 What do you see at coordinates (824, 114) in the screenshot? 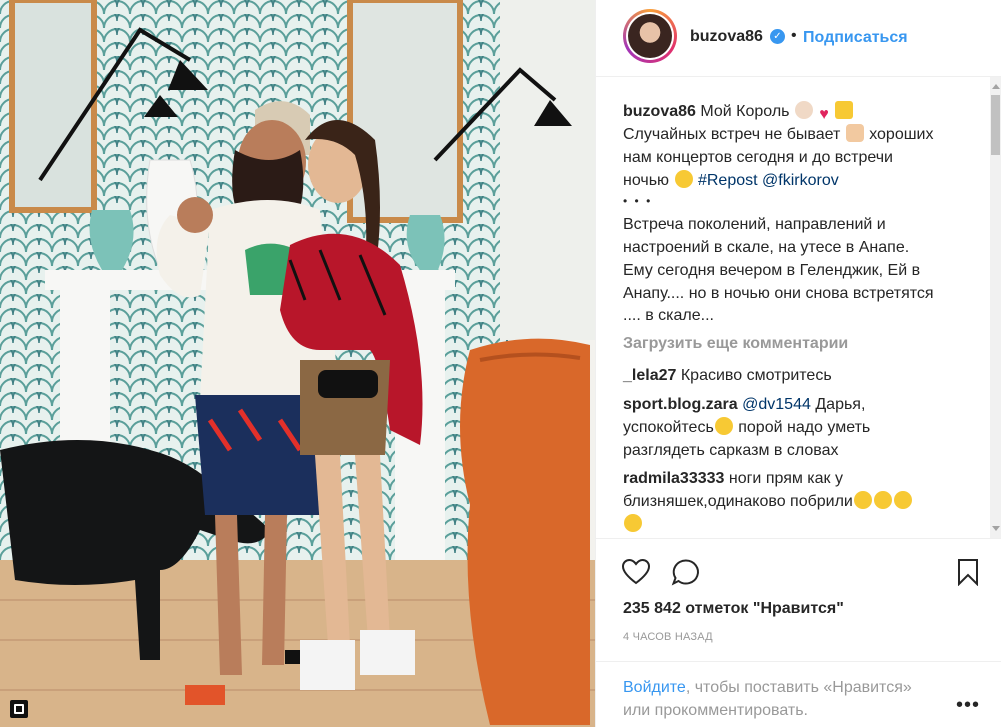
I see `heart-emoji-icon: ♥` at bounding box center [824, 114].